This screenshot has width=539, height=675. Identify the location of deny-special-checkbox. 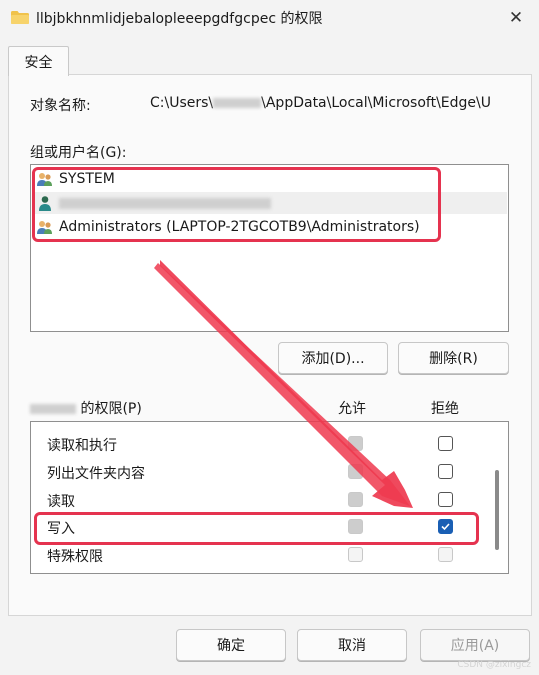
(445, 554).